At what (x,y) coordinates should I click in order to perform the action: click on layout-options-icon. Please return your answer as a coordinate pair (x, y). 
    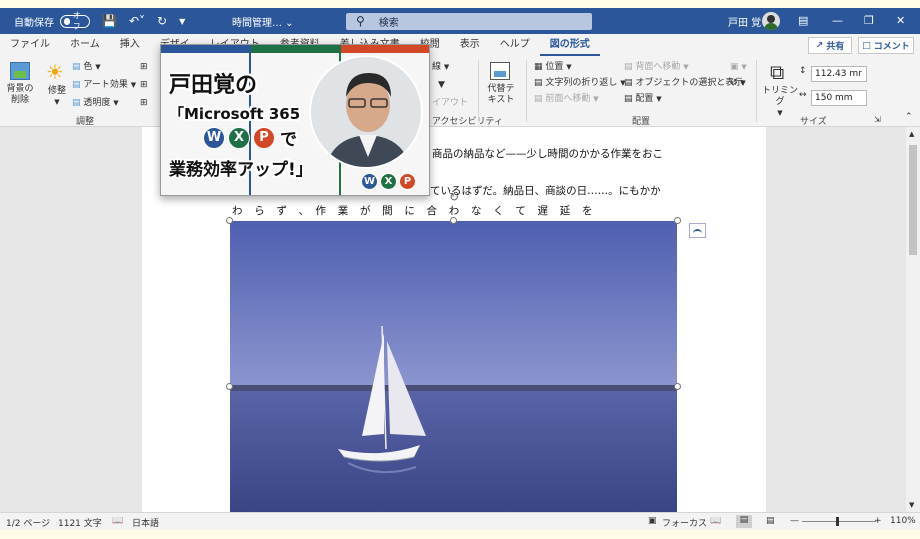
    Looking at the image, I should click on (697, 230).